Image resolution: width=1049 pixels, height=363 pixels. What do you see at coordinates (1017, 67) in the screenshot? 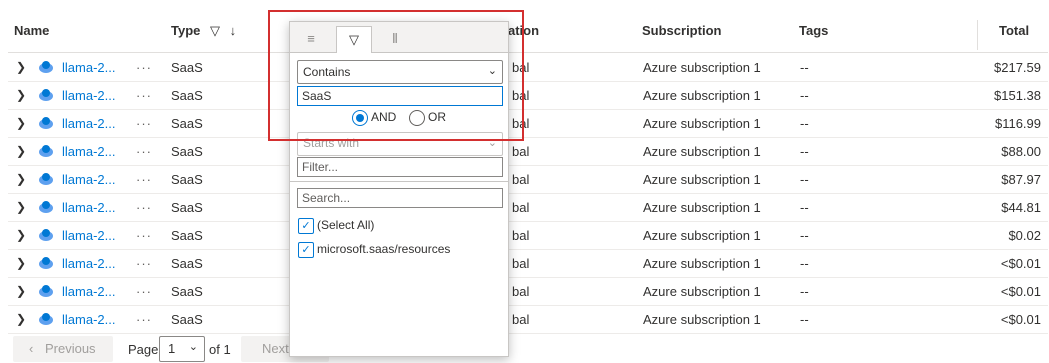
I see `total-cost: $217.59` at bounding box center [1017, 67].